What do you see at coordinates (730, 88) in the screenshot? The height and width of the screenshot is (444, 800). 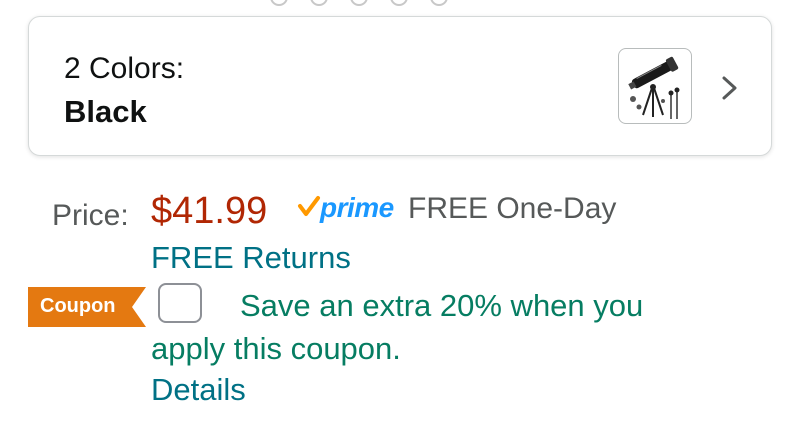 I see `chevron-right-icon` at bounding box center [730, 88].